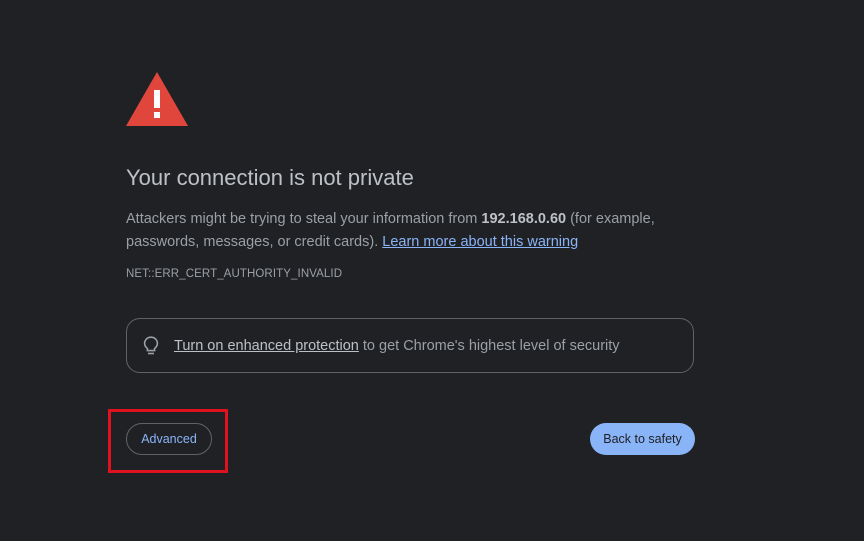 The height and width of the screenshot is (541, 864). What do you see at coordinates (168, 441) in the screenshot?
I see `highlight-box` at bounding box center [168, 441].